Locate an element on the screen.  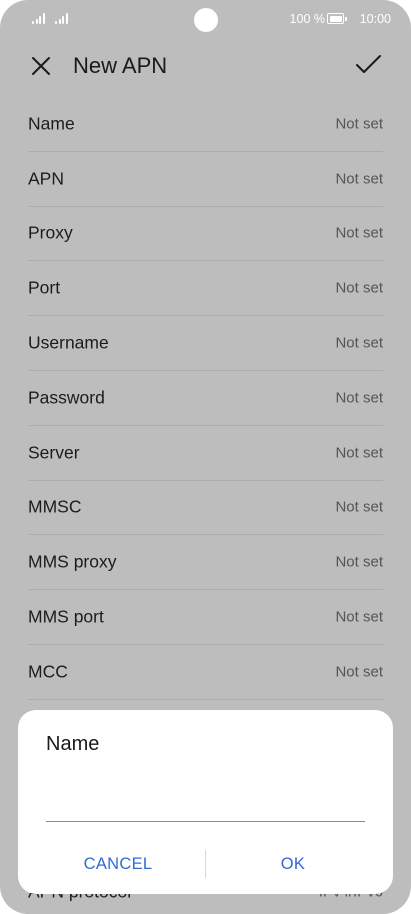
status-bar: 100 % 10:00 is located at coordinates (205, 20).